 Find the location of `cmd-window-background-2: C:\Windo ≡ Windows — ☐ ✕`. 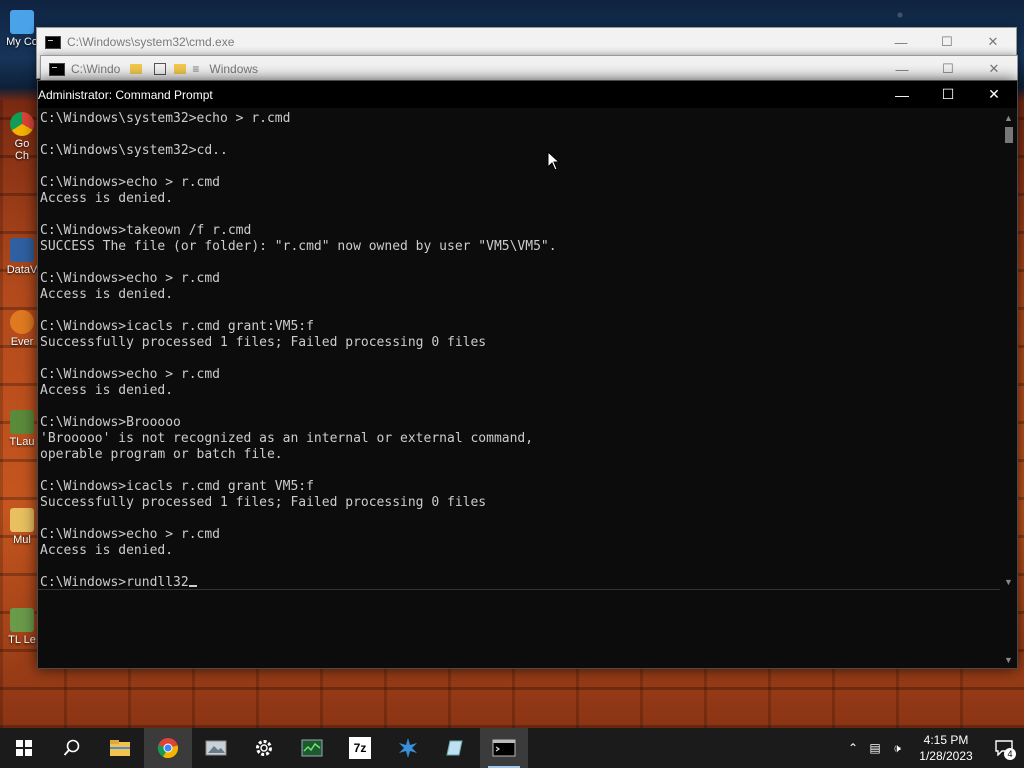

cmd-window-background-2: C:\Windo ≡ Windows — ☐ ✕ is located at coordinates (529, 69).